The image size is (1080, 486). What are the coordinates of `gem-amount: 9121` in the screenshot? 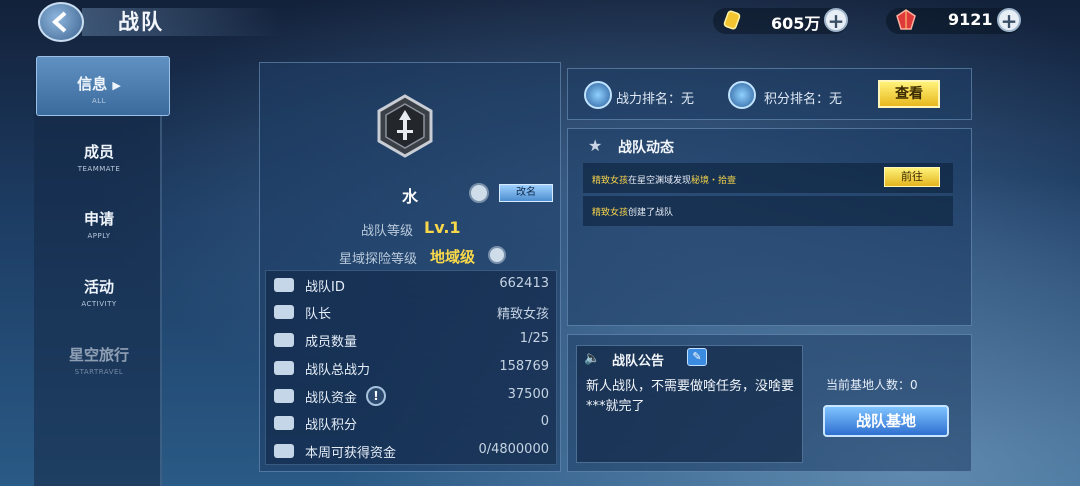 It's located at (970, 19).